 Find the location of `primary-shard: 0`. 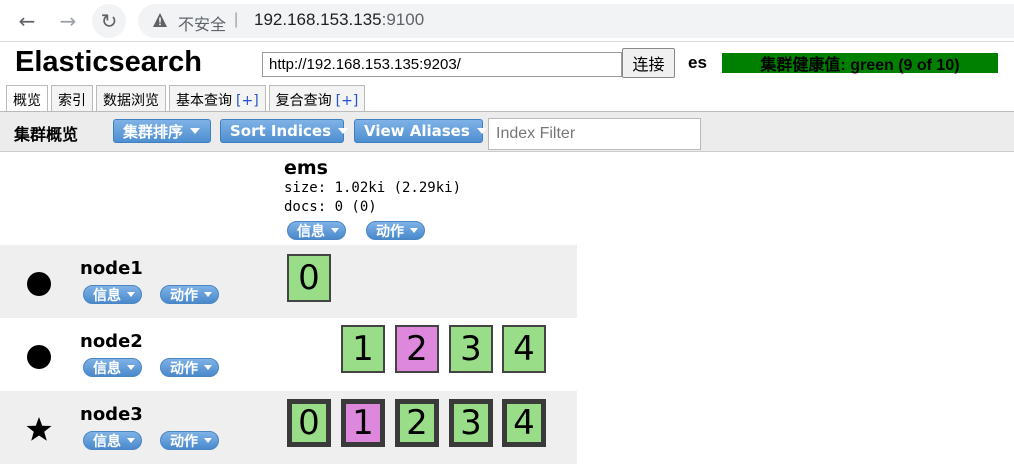

primary-shard: 0 is located at coordinates (309, 423).